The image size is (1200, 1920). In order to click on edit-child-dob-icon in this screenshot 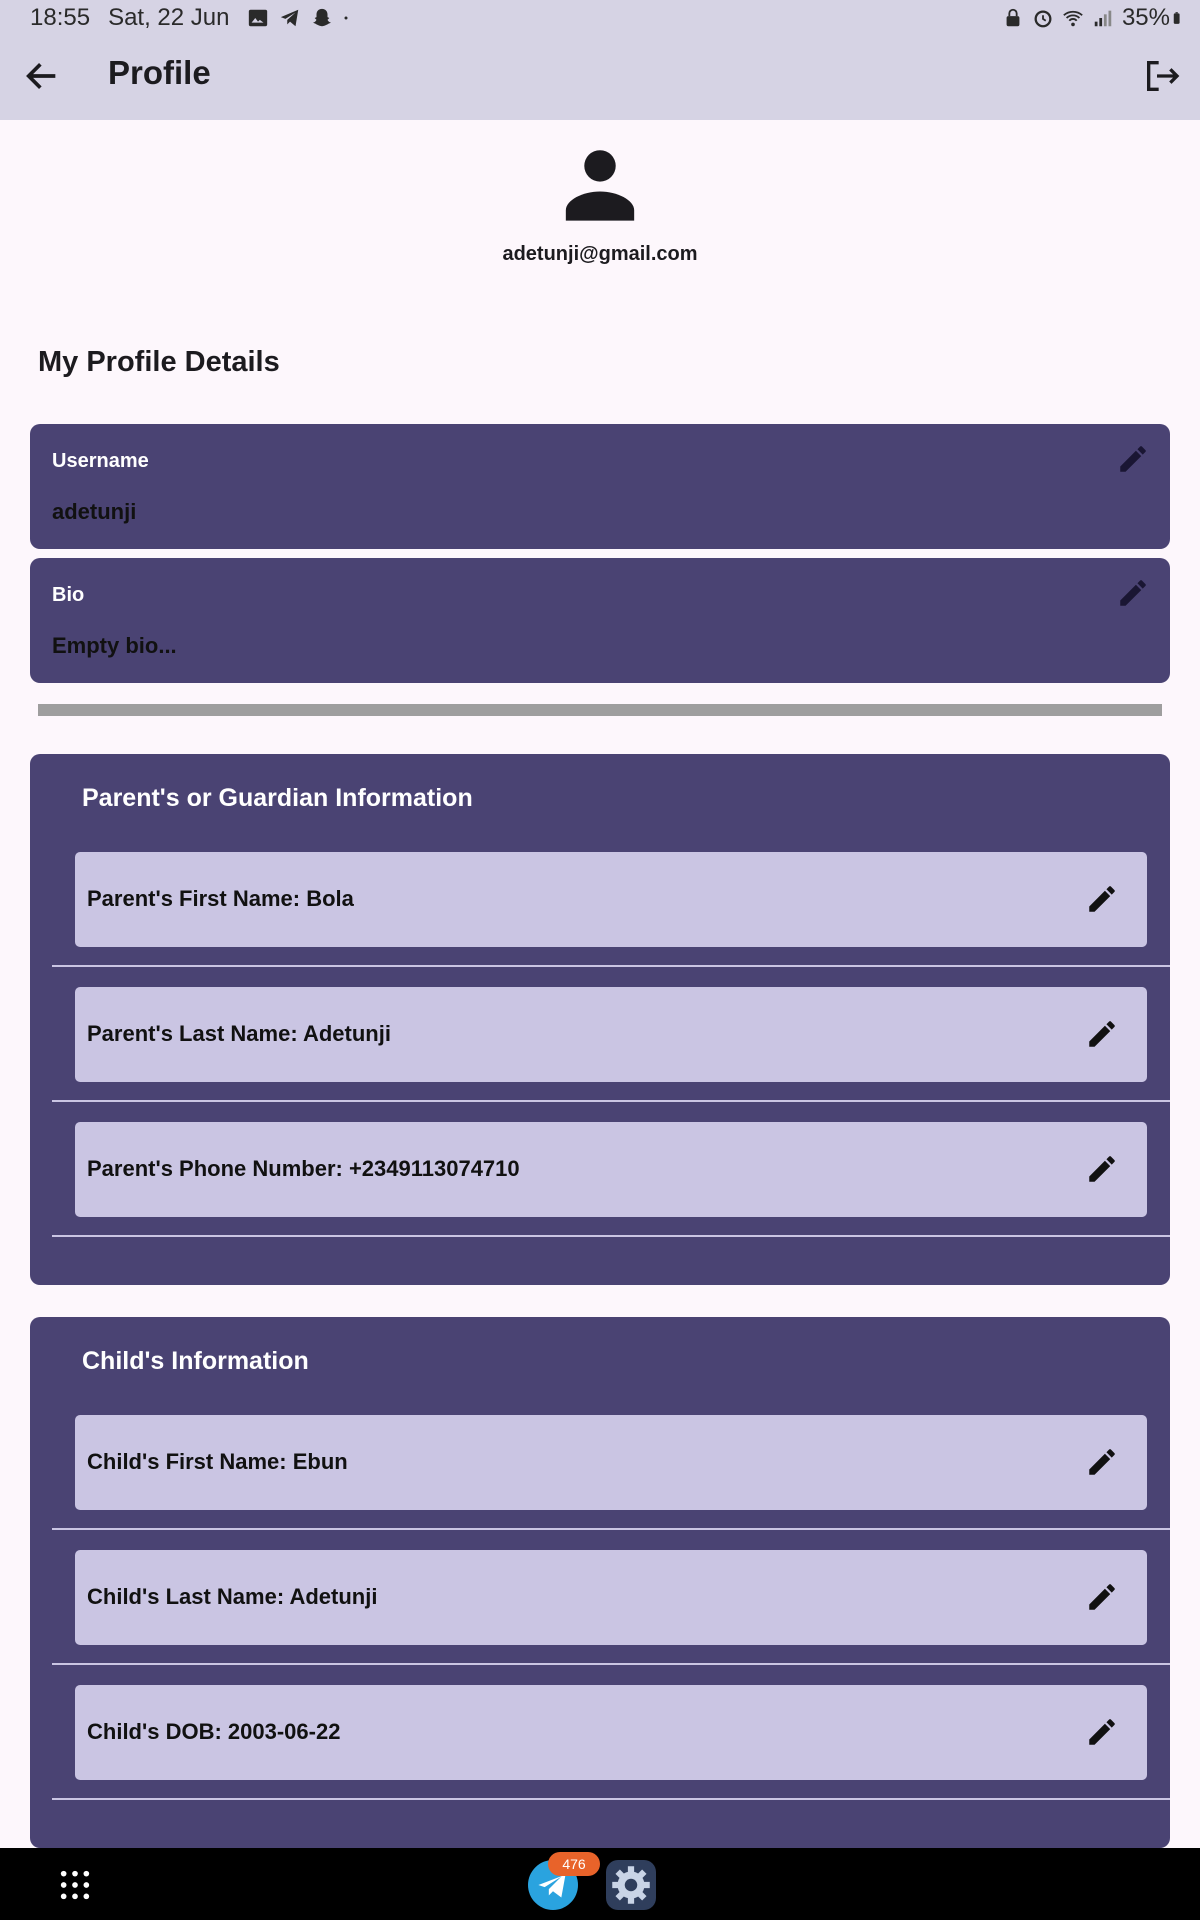, I will do `click(1102, 1732)`.